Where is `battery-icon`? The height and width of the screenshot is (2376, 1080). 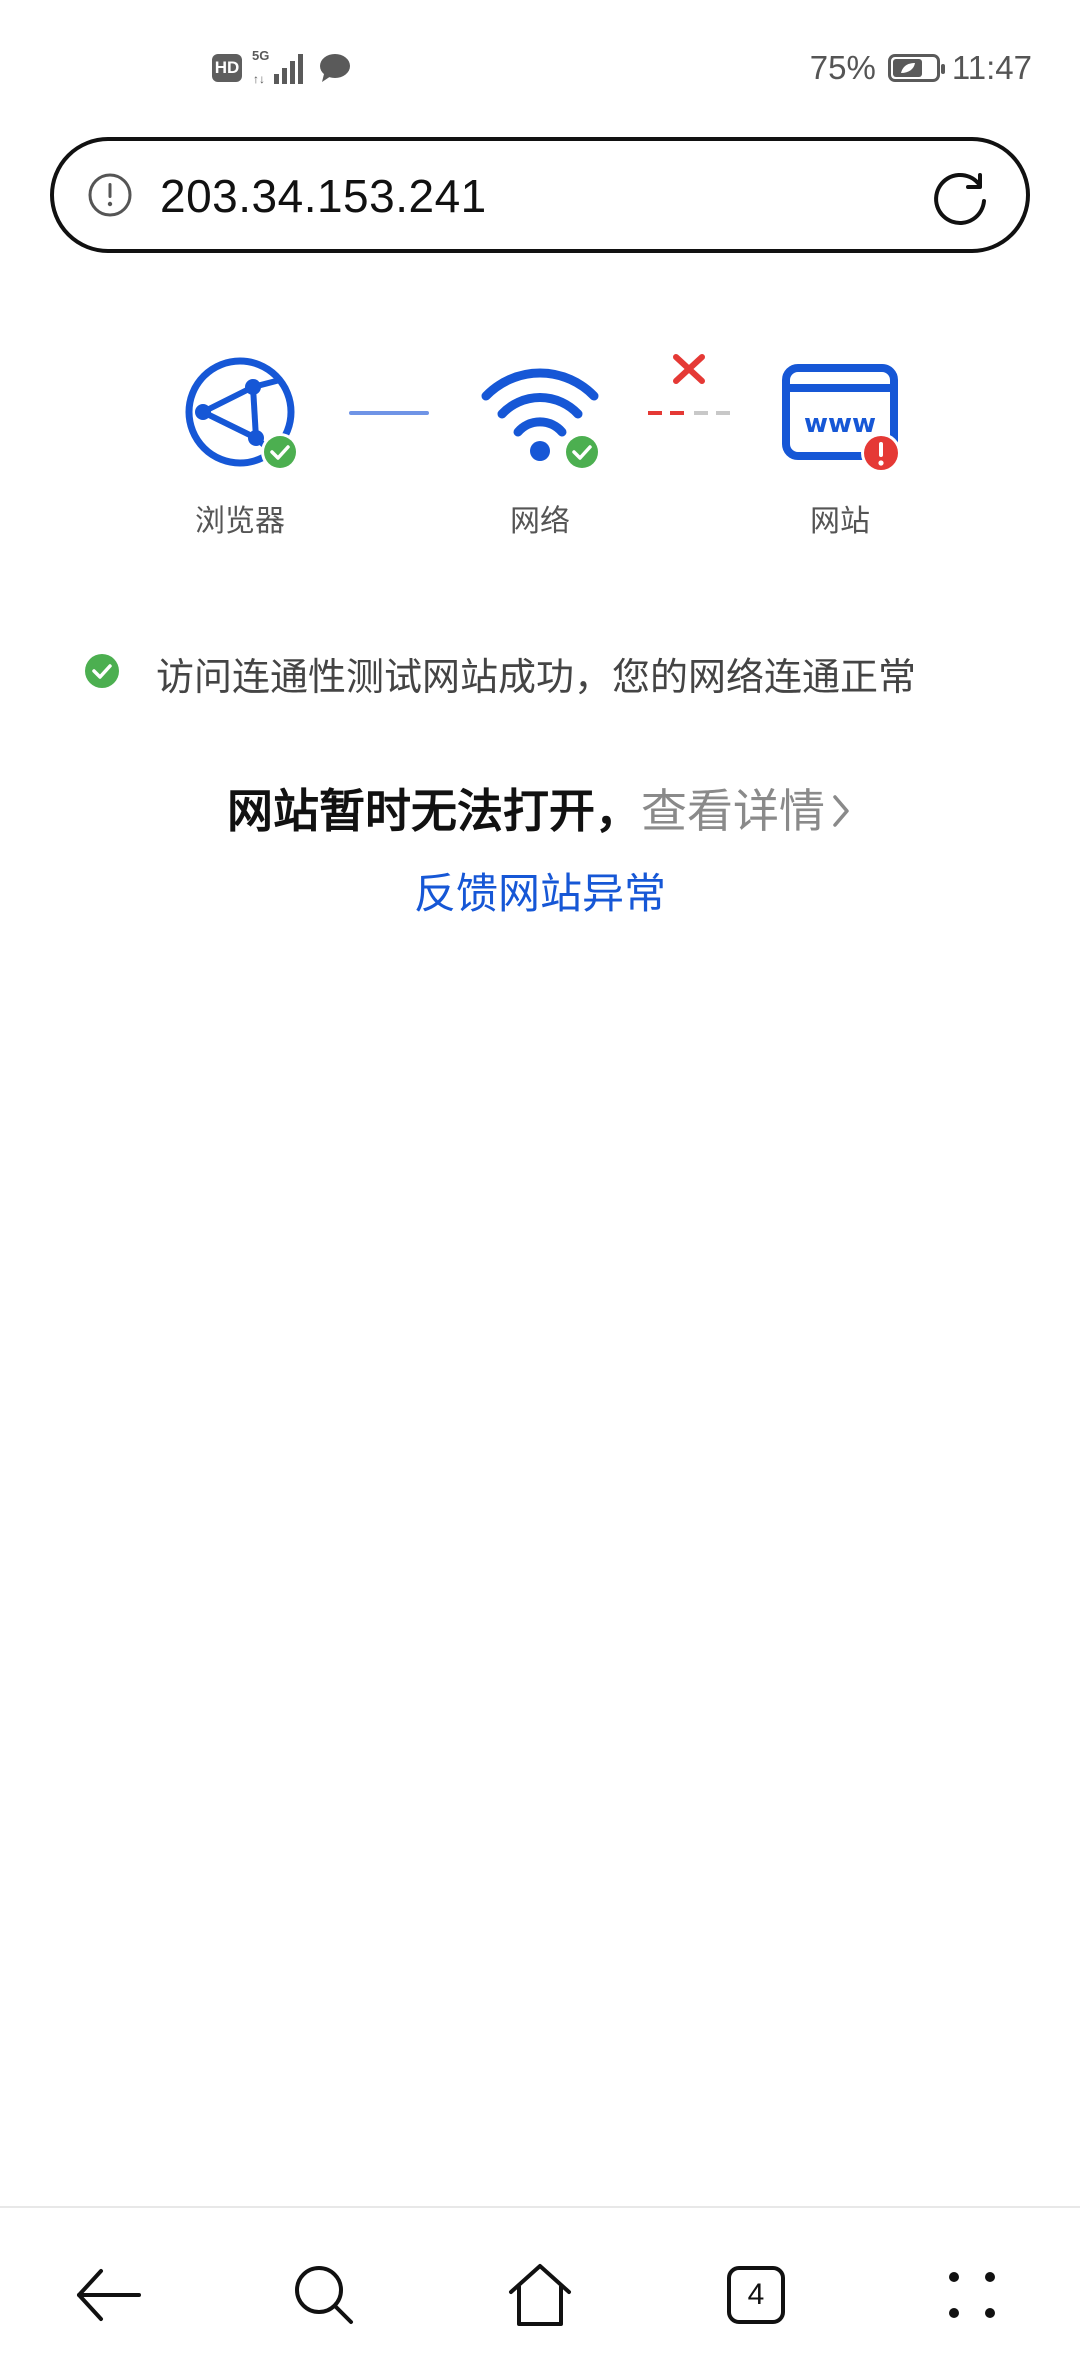
battery-icon is located at coordinates (916, 68).